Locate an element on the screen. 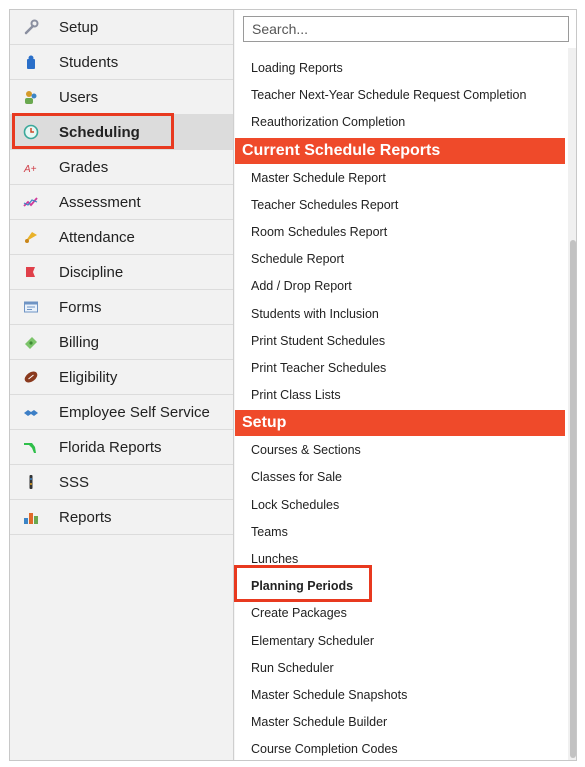 Image resolution: width=585 pixels, height=767 pixels. sidebar-item-florida-reports: Florida Reports is located at coordinates (121, 447).